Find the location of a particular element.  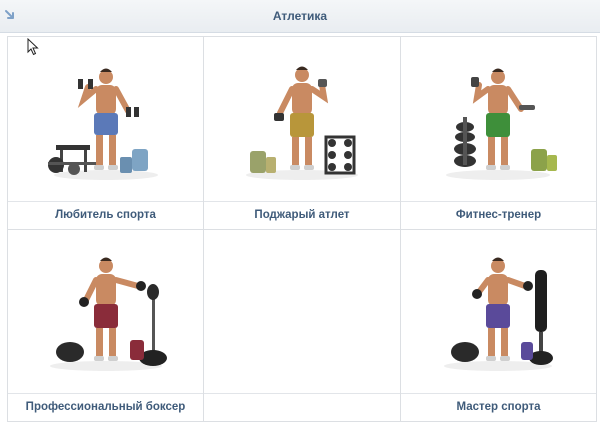

empty-slot is located at coordinates (302, 312).